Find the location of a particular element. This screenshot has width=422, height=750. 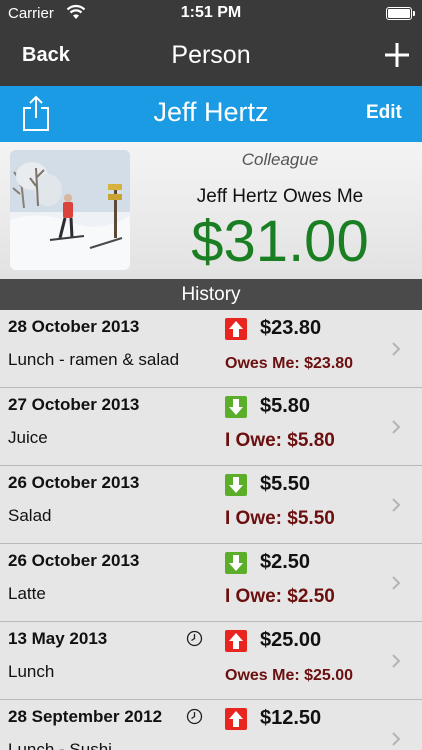

history-row: 28 September 2012 Lunch - Sushi $12.50 is located at coordinates (211, 725).